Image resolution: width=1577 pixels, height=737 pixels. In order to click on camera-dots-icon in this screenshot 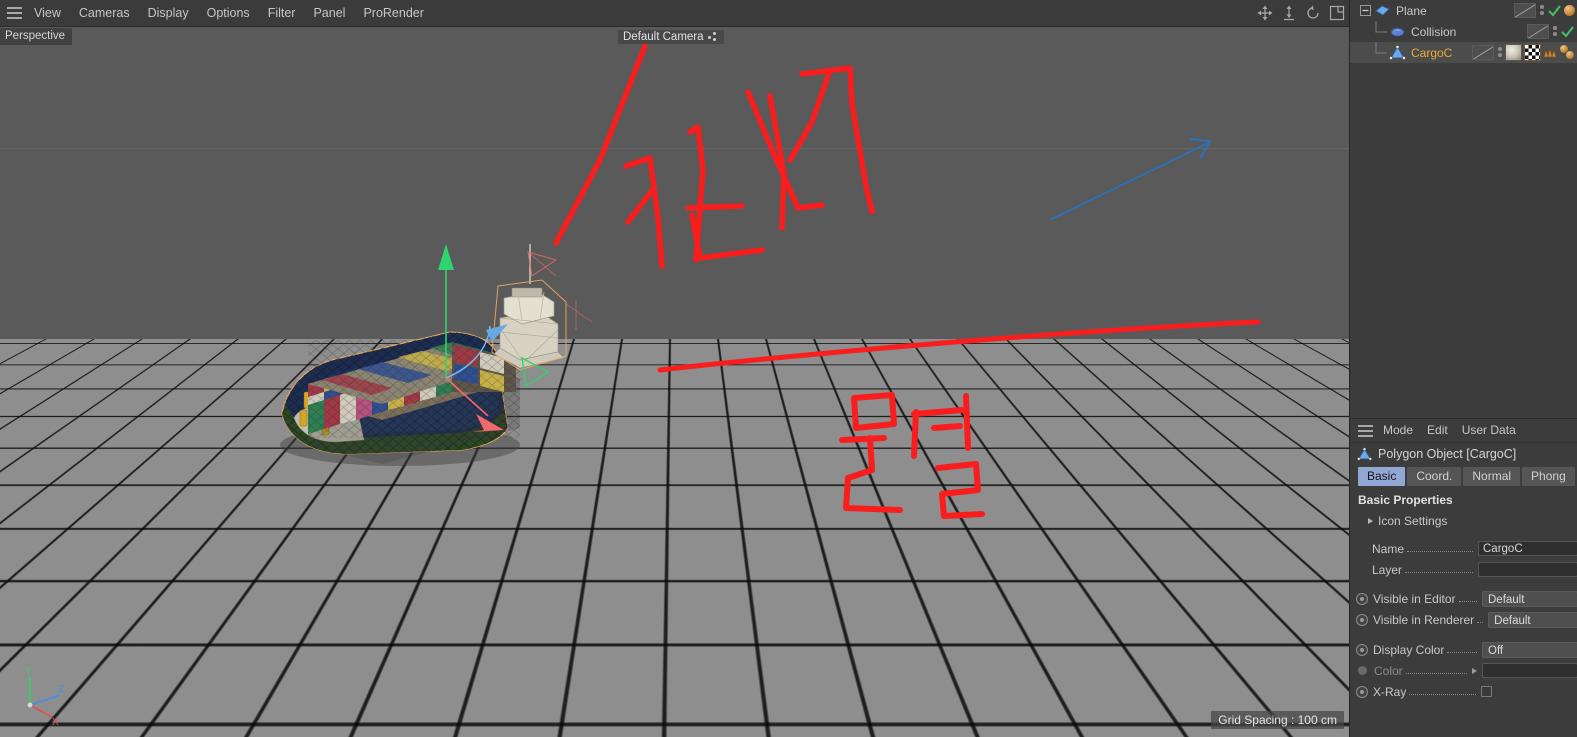, I will do `click(713, 37)`.